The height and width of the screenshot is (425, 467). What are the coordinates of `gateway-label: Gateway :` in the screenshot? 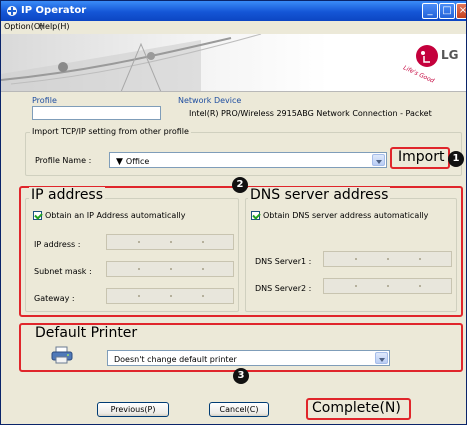 It's located at (54, 298).